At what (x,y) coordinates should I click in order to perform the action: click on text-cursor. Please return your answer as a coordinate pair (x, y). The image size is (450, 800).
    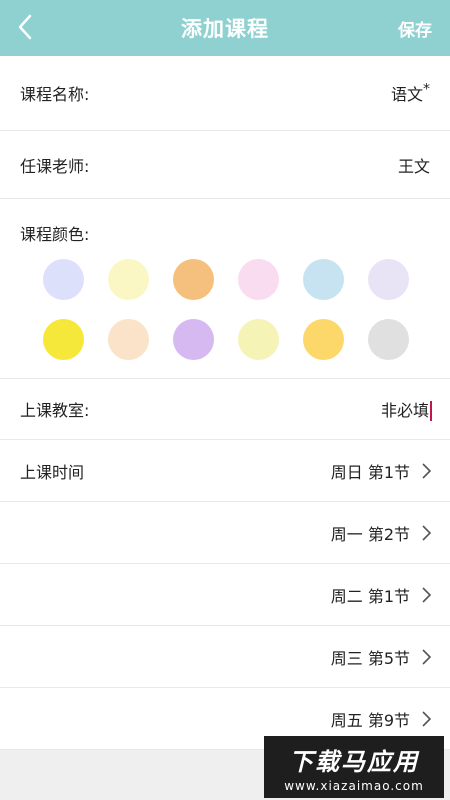
    Looking at the image, I should click on (431, 411).